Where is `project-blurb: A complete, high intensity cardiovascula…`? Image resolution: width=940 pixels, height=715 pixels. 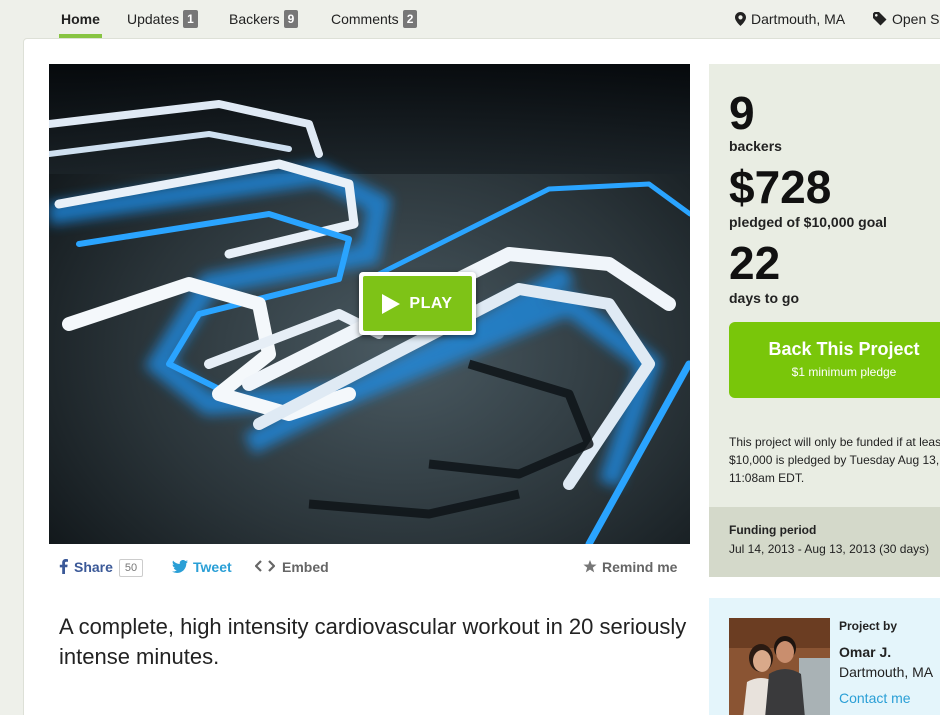 project-blurb: A complete, high intensity cardiovascula… is located at coordinates (373, 641).